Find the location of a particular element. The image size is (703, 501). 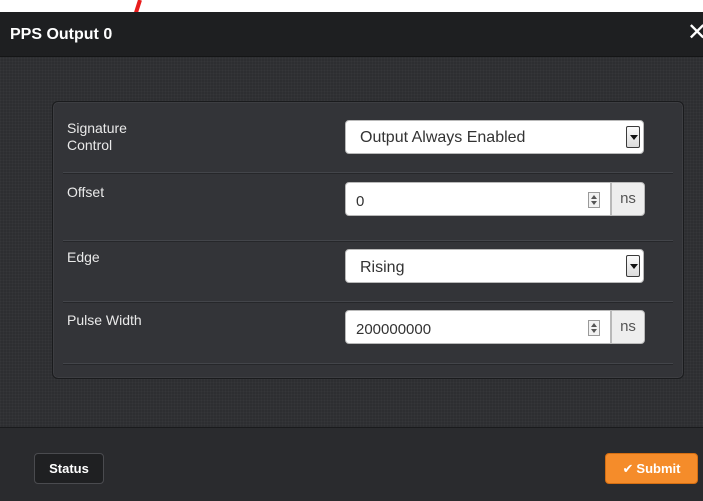

close-icon: ✕ is located at coordinates (695, 32).